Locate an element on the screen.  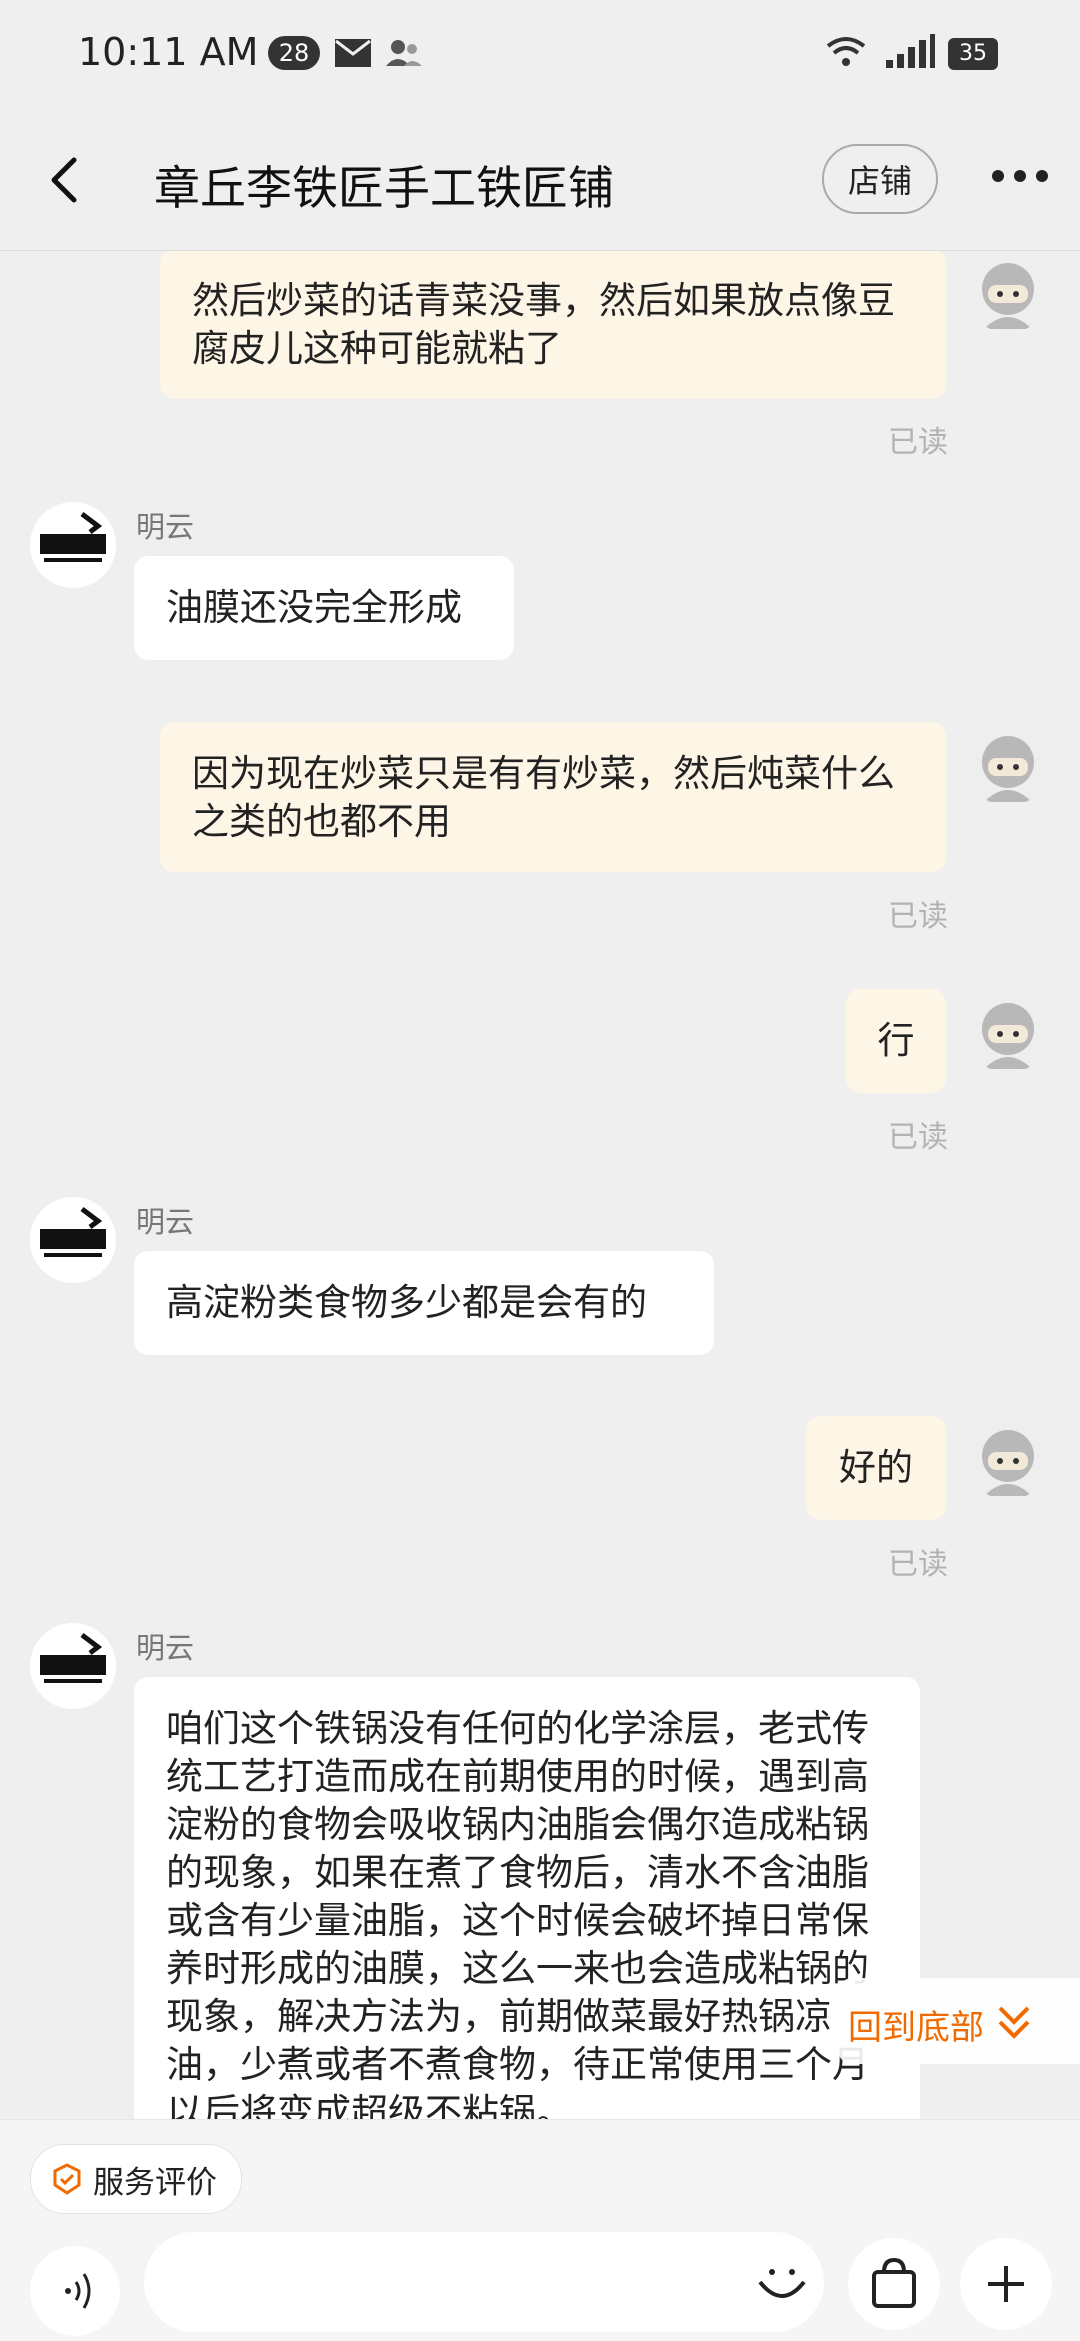
message-bubble-outgoing: 因为现在炒菜只是有有炒菜，然后炖菜什么之类的也都不用 is located at coordinates (553, 797).